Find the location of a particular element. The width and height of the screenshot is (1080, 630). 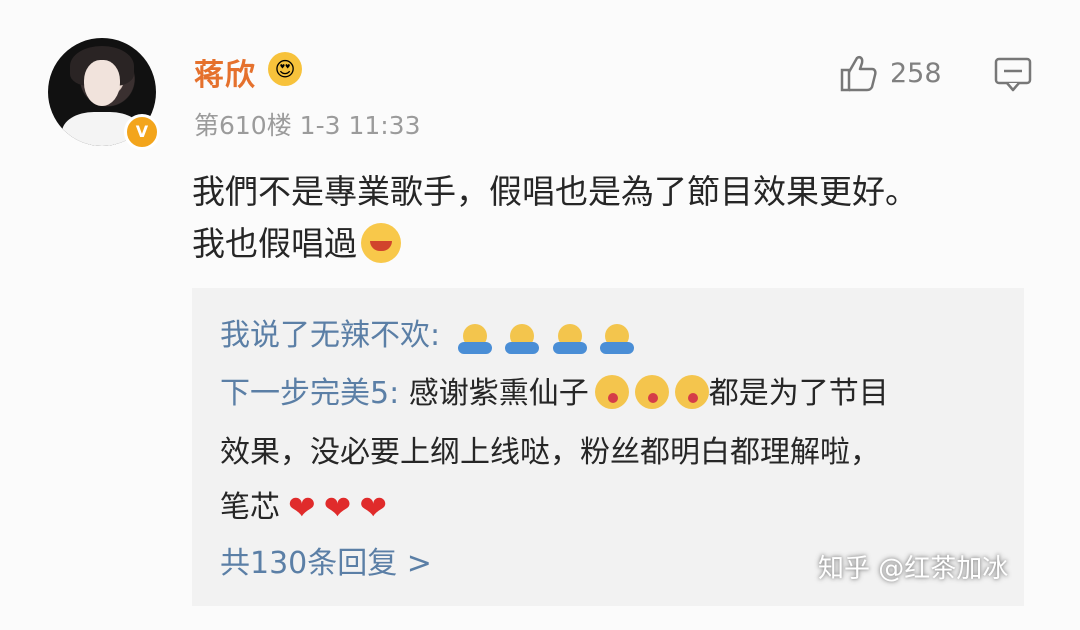

comment-content: 我們不是專業歌手，假唱也是為了節目效果更好。 我也假唱過 is located at coordinates (612, 218).